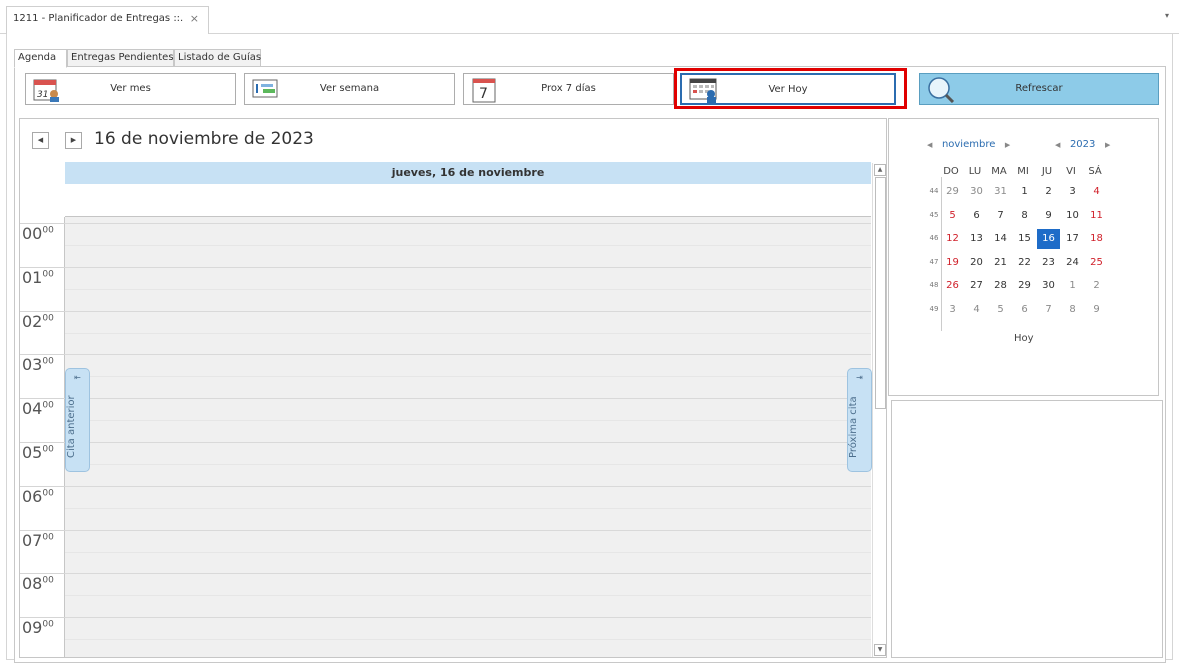 The image size is (1179, 666). Describe the element at coordinates (1072, 263) in the screenshot. I see `calendar-day: 24` at that location.